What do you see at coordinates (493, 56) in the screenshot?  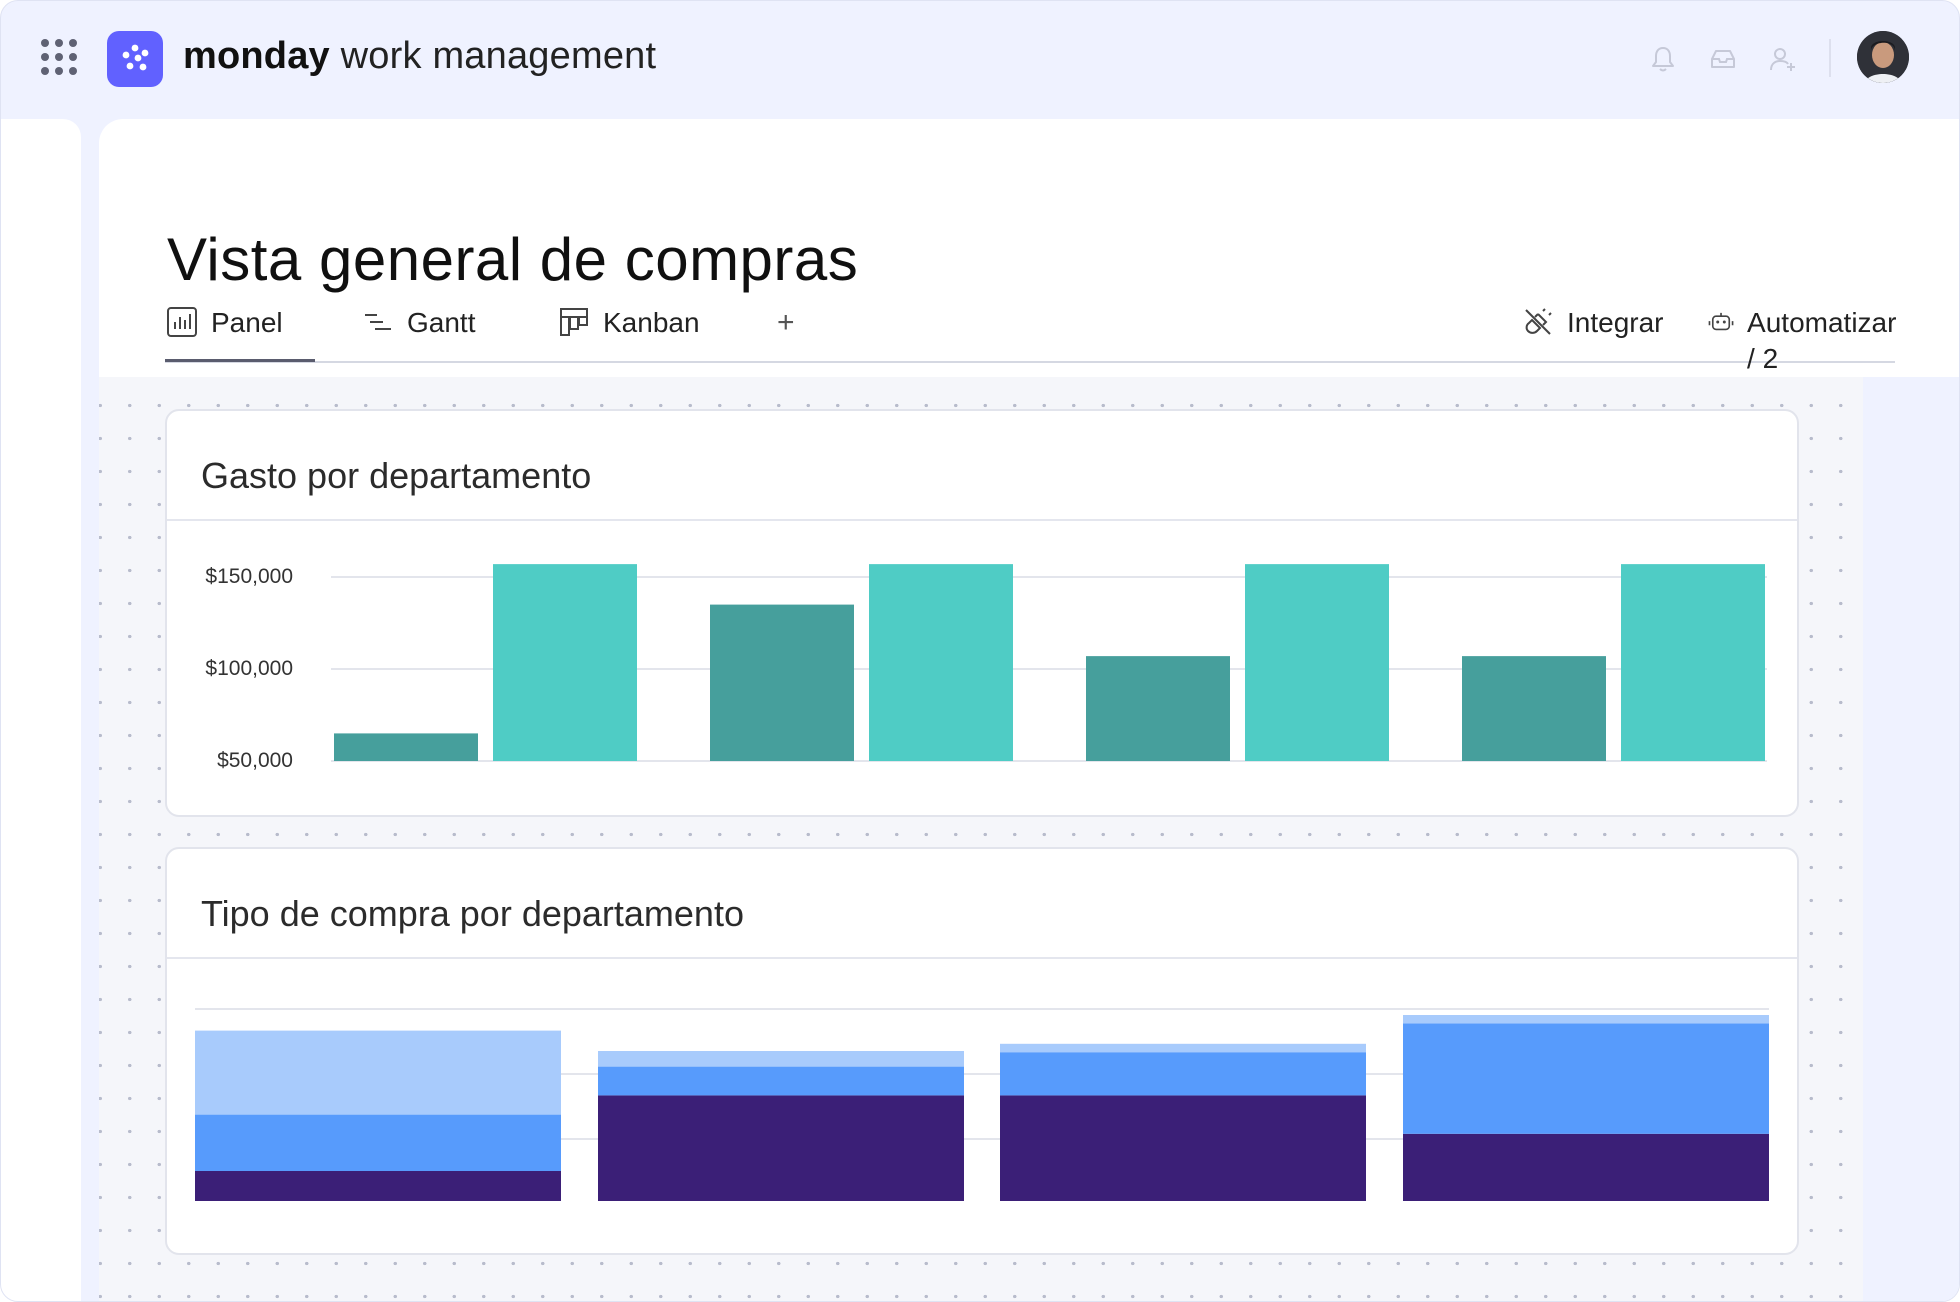 I see `brand-rest: work management` at bounding box center [493, 56].